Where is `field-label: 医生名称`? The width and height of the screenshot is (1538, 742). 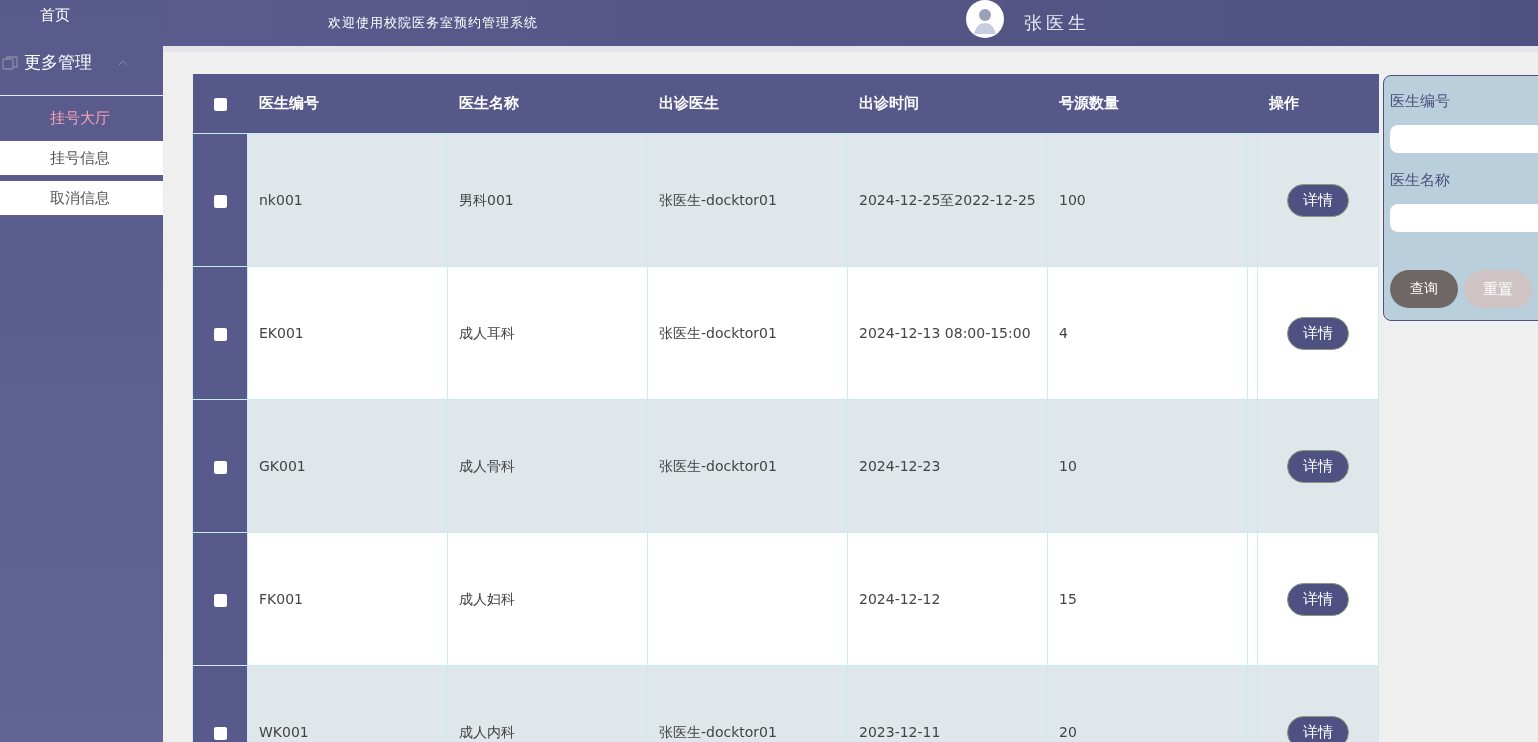
field-label: 医生名称 is located at coordinates (1420, 180).